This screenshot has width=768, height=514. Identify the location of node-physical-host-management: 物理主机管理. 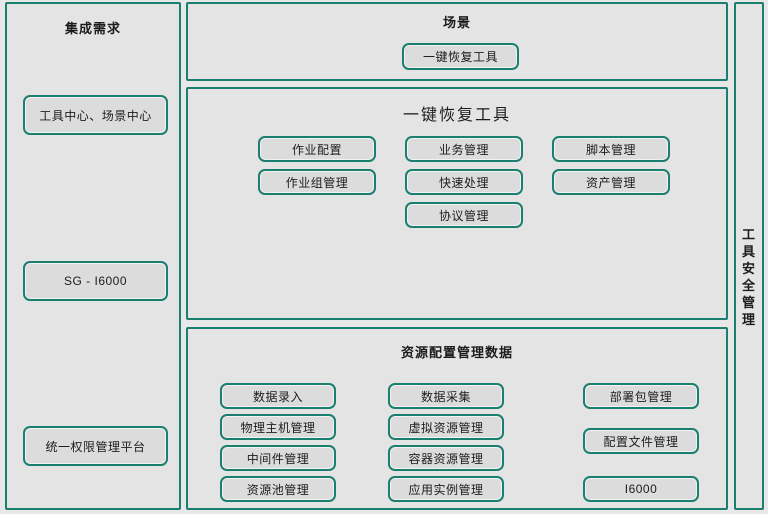
(278, 427).